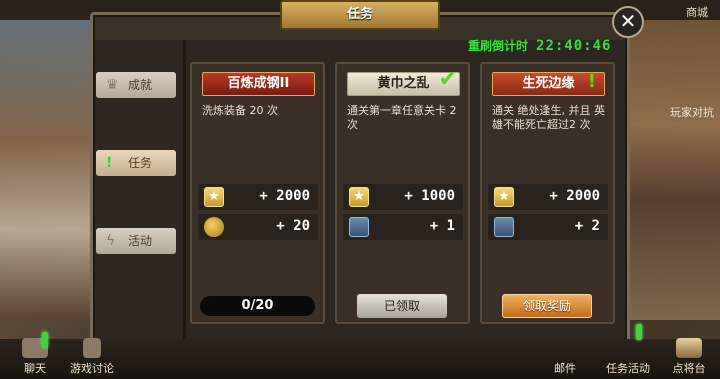 The image size is (720, 379). What do you see at coordinates (240, 110) in the screenshot?
I see `quest-description: 洗炼装备 20 次` at bounding box center [240, 110].